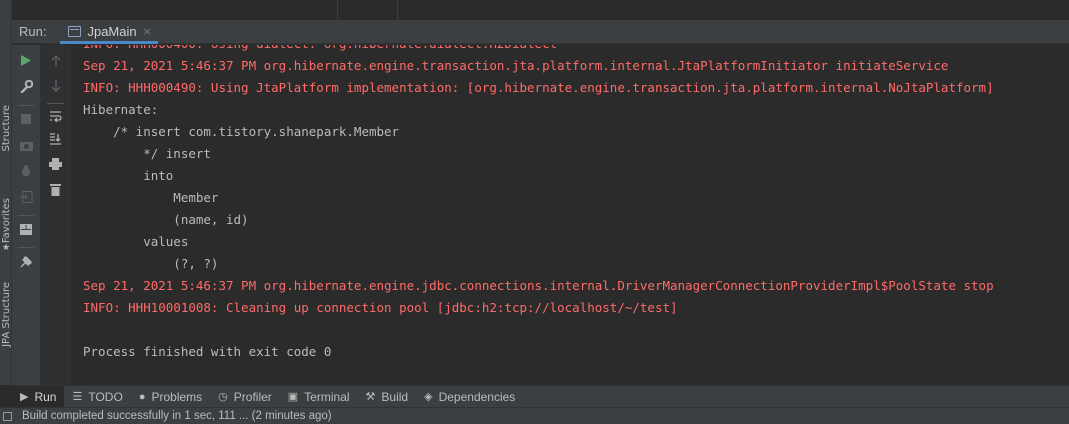  I want to click on trash-icon, so click(55, 189).